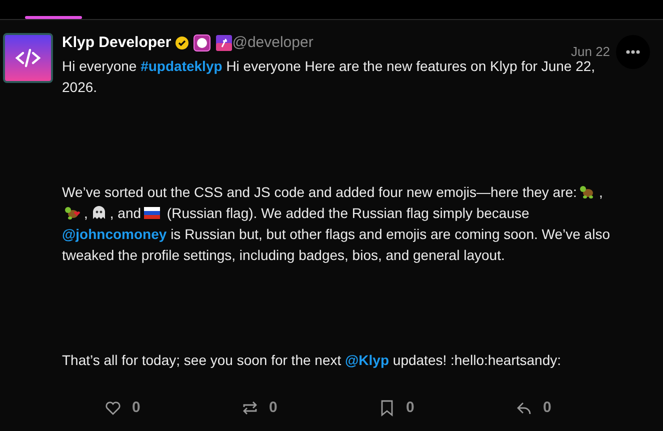 The width and height of the screenshot is (663, 431). What do you see at coordinates (312, 360) in the screenshot?
I see `post-paragraph: That’s all for today; see you soon for the next @Klyp updates! :hello:heartsandy:` at bounding box center [312, 360].